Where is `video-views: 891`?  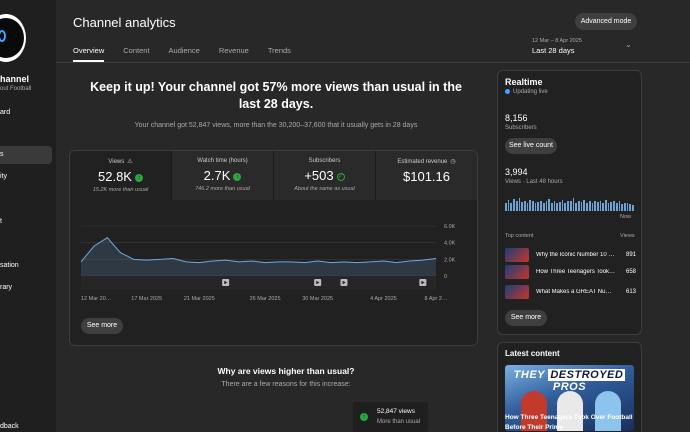 video-views: 891 is located at coordinates (630, 255).